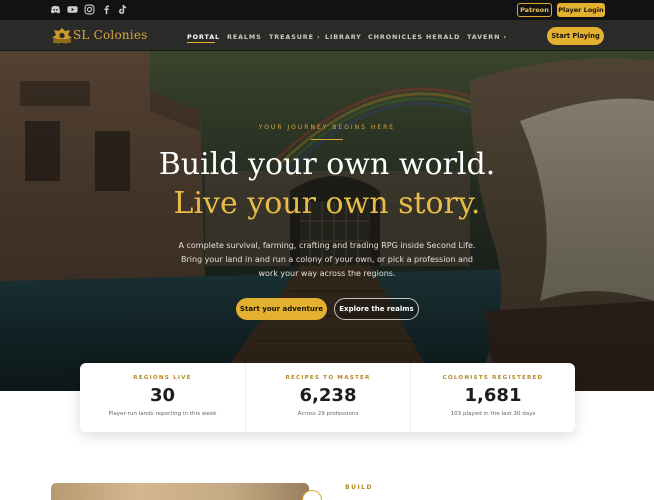  What do you see at coordinates (493, 378) in the screenshot?
I see `stat-label: COLONISTS REGISTERED` at bounding box center [493, 378].